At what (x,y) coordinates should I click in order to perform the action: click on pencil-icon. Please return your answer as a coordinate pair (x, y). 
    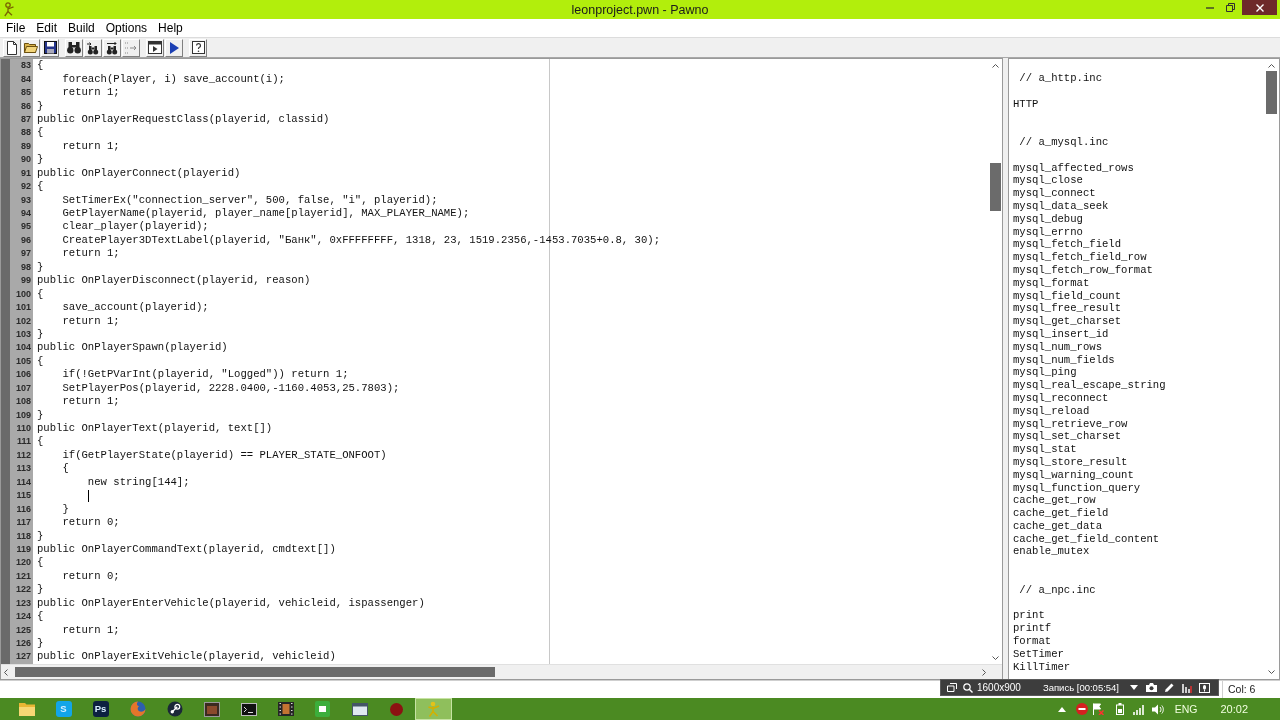
    Looking at the image, I should click on (1169, 687).